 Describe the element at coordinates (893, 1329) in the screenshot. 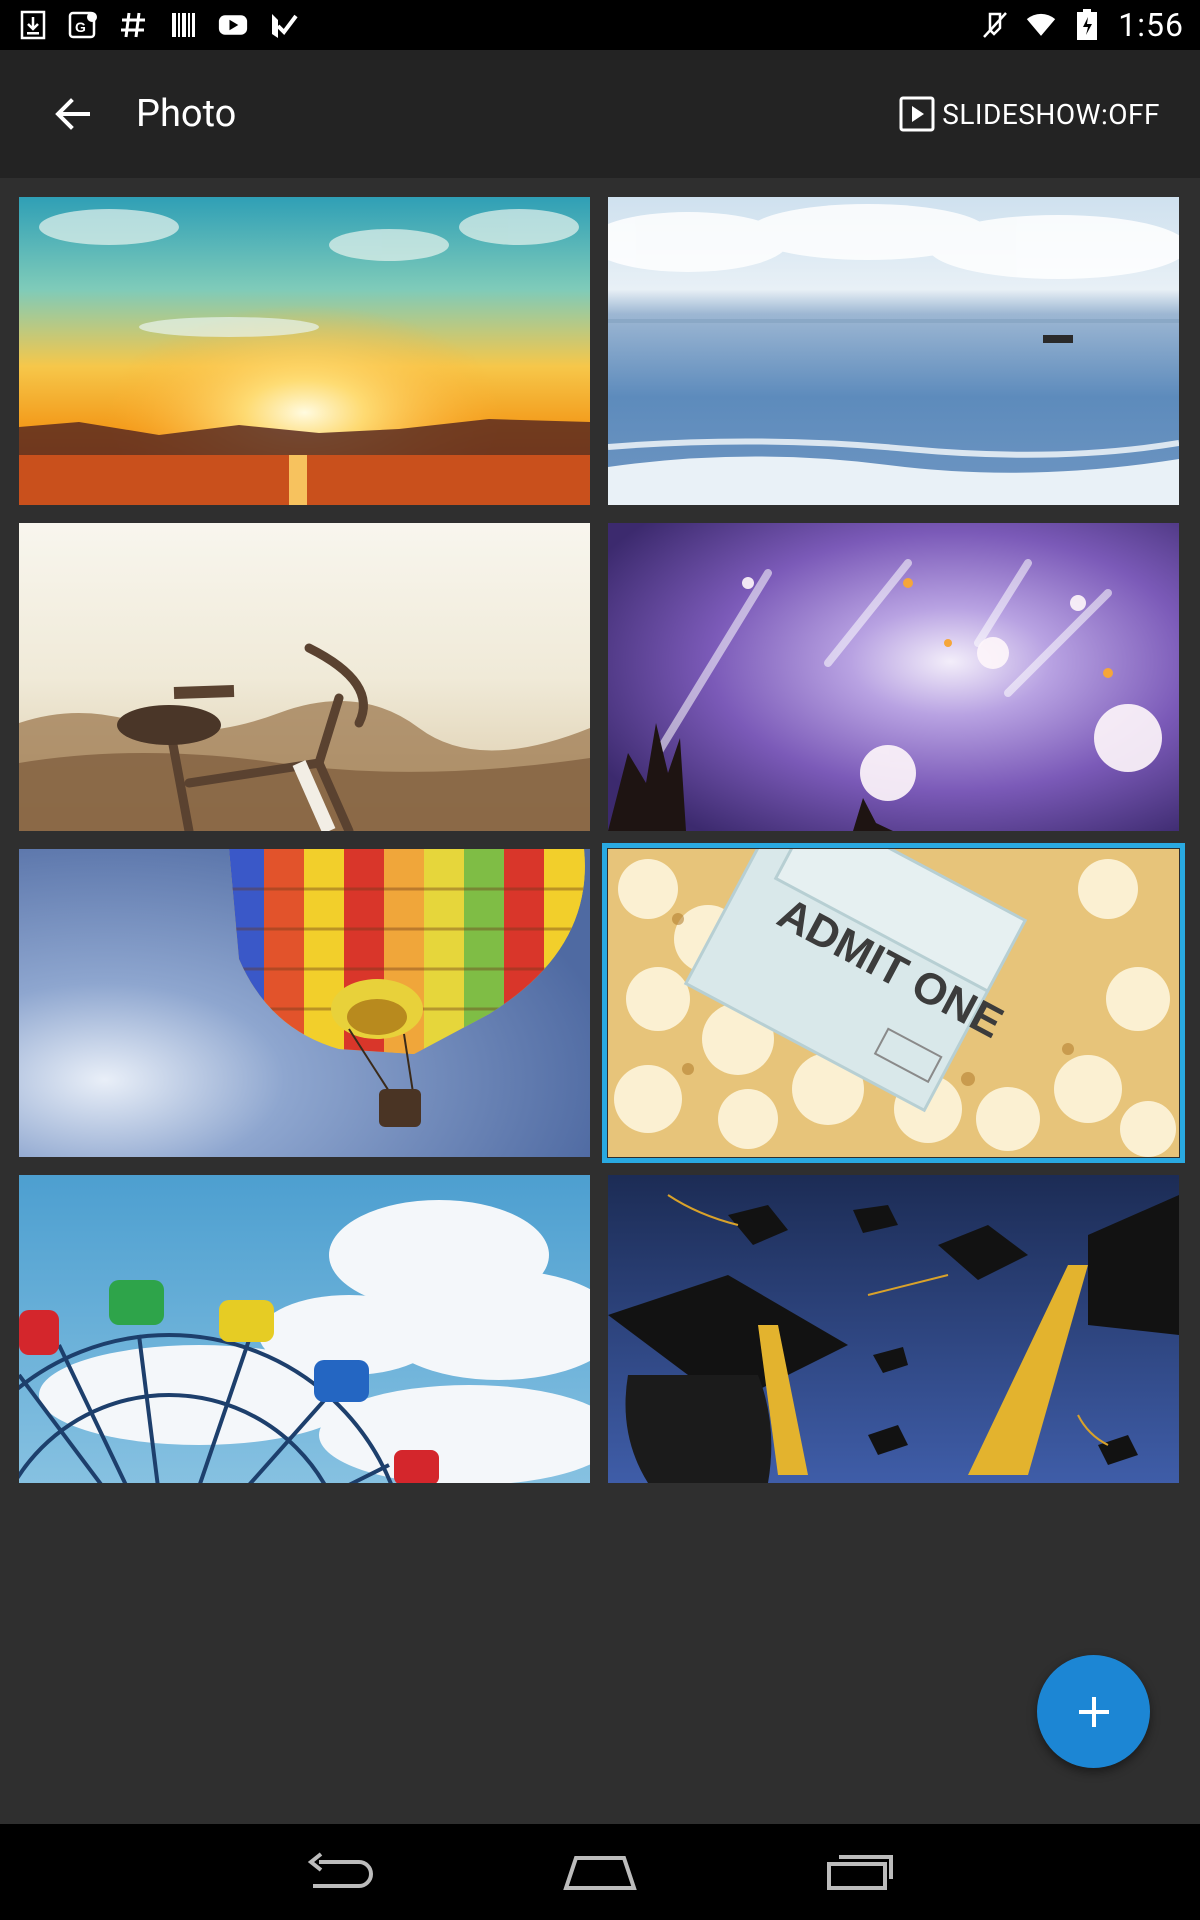

I see `photo-tile-graduation-caps` at that location.